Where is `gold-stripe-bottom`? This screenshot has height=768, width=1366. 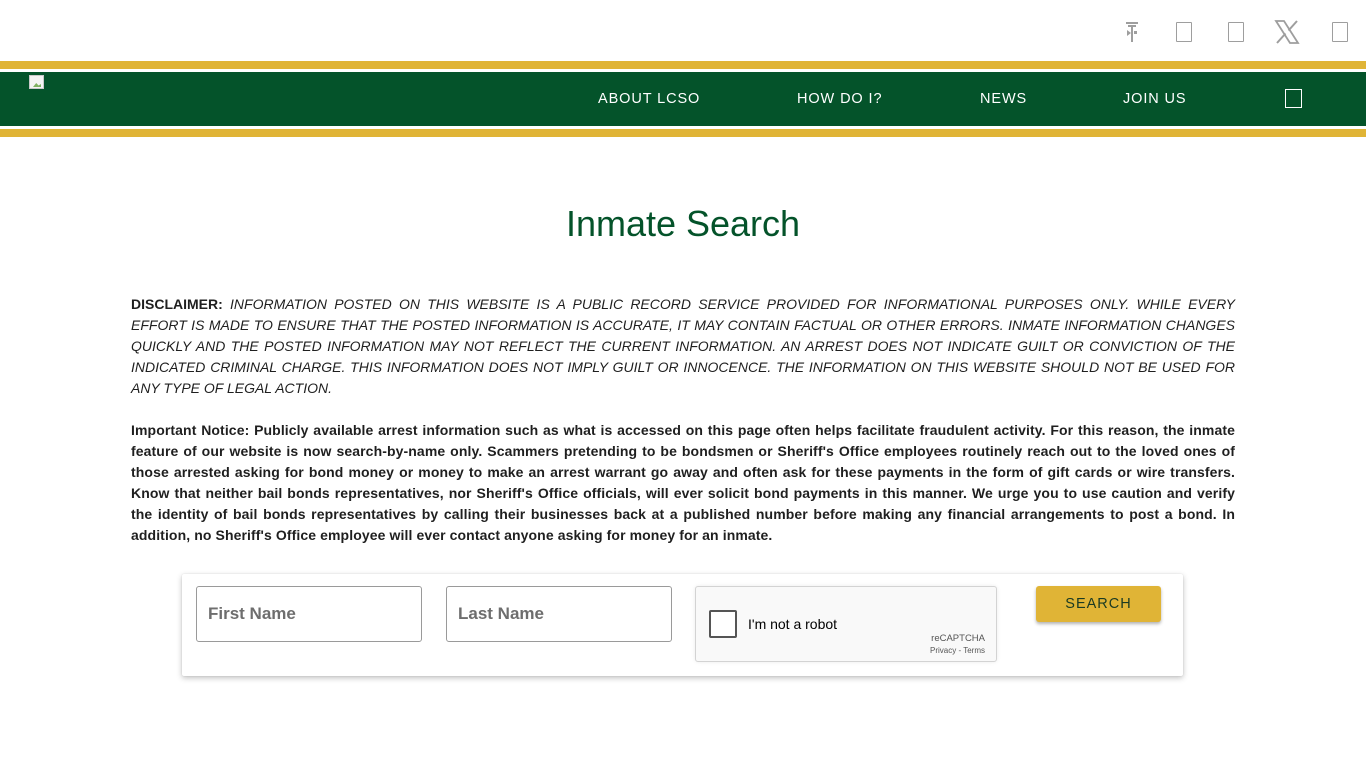
gold-stripe-bottom is located at coordinates (683, 133).